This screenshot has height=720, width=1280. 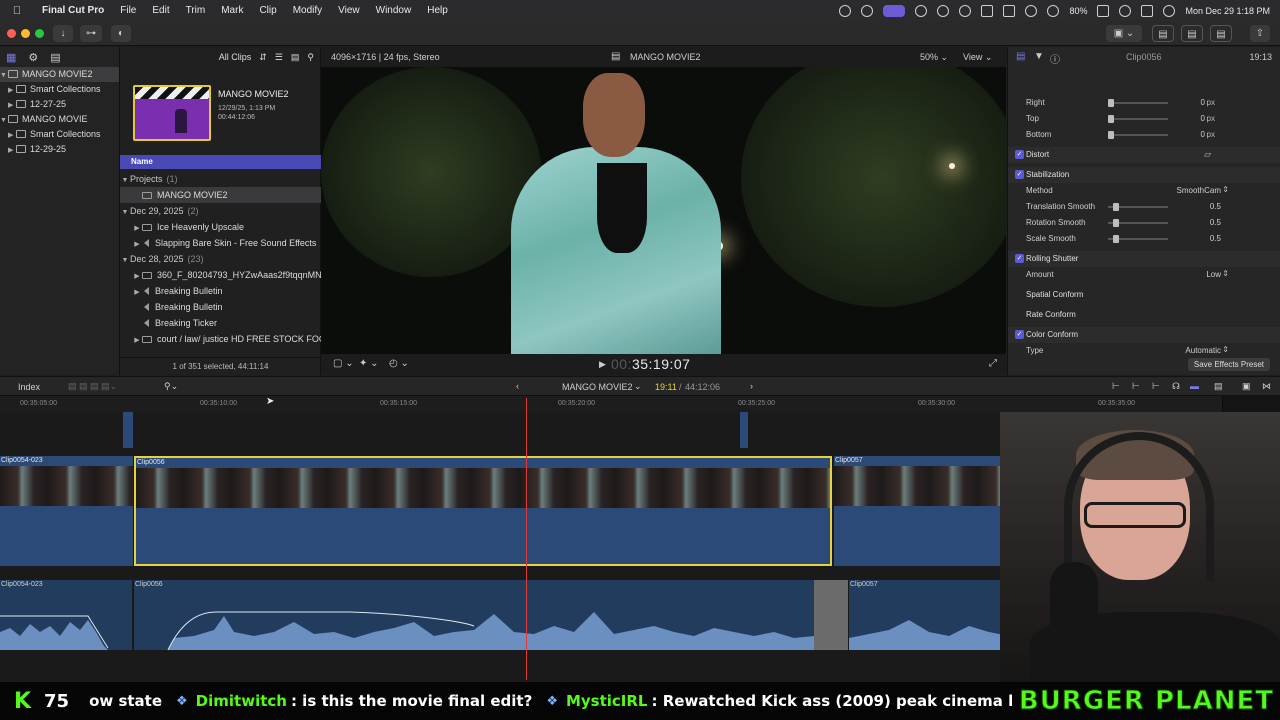 I want to click on spotlight-icon, so click(x=1125, y=10).